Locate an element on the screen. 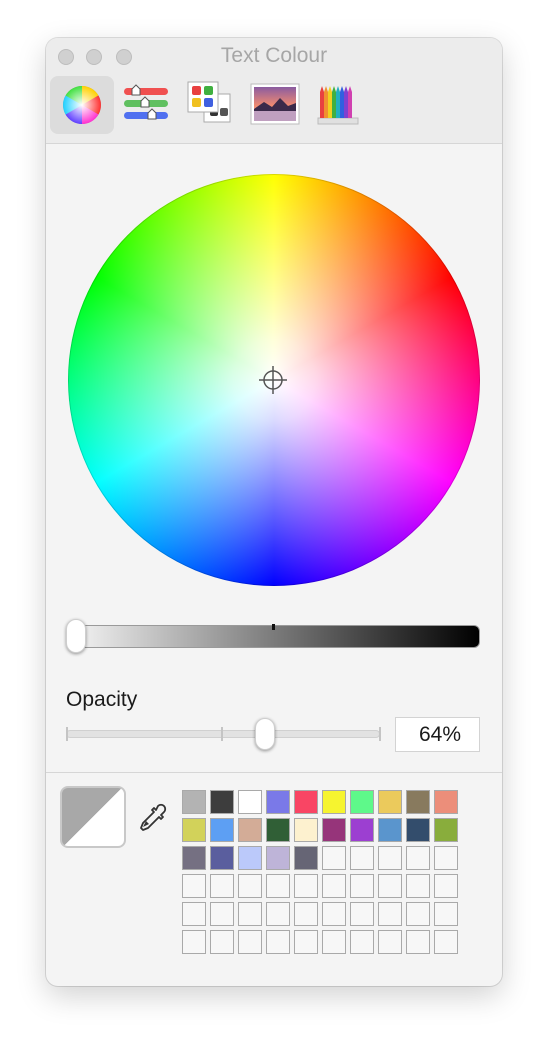 The width and height of the screenshot is (548, 1040). opacity-slider-track is located at coordinates (223, 734).